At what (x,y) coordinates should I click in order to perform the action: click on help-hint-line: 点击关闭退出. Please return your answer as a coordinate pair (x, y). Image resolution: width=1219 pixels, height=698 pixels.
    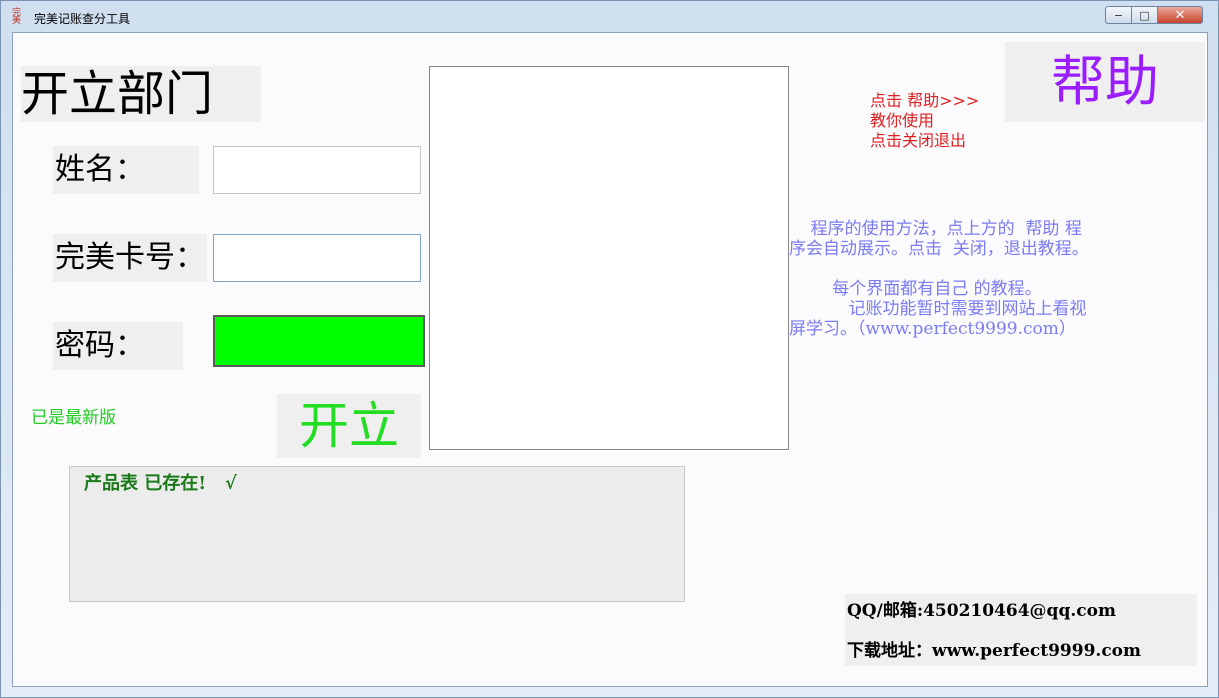
    Looking at the image, I should click on (918, 140).